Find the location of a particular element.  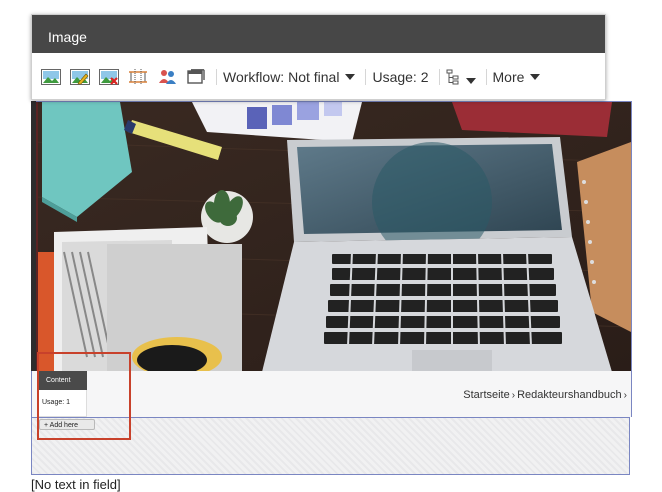

breadcrumb-item-redakteurshandbuch: Redakteurshandbuch is located at coordinates (569, 395).